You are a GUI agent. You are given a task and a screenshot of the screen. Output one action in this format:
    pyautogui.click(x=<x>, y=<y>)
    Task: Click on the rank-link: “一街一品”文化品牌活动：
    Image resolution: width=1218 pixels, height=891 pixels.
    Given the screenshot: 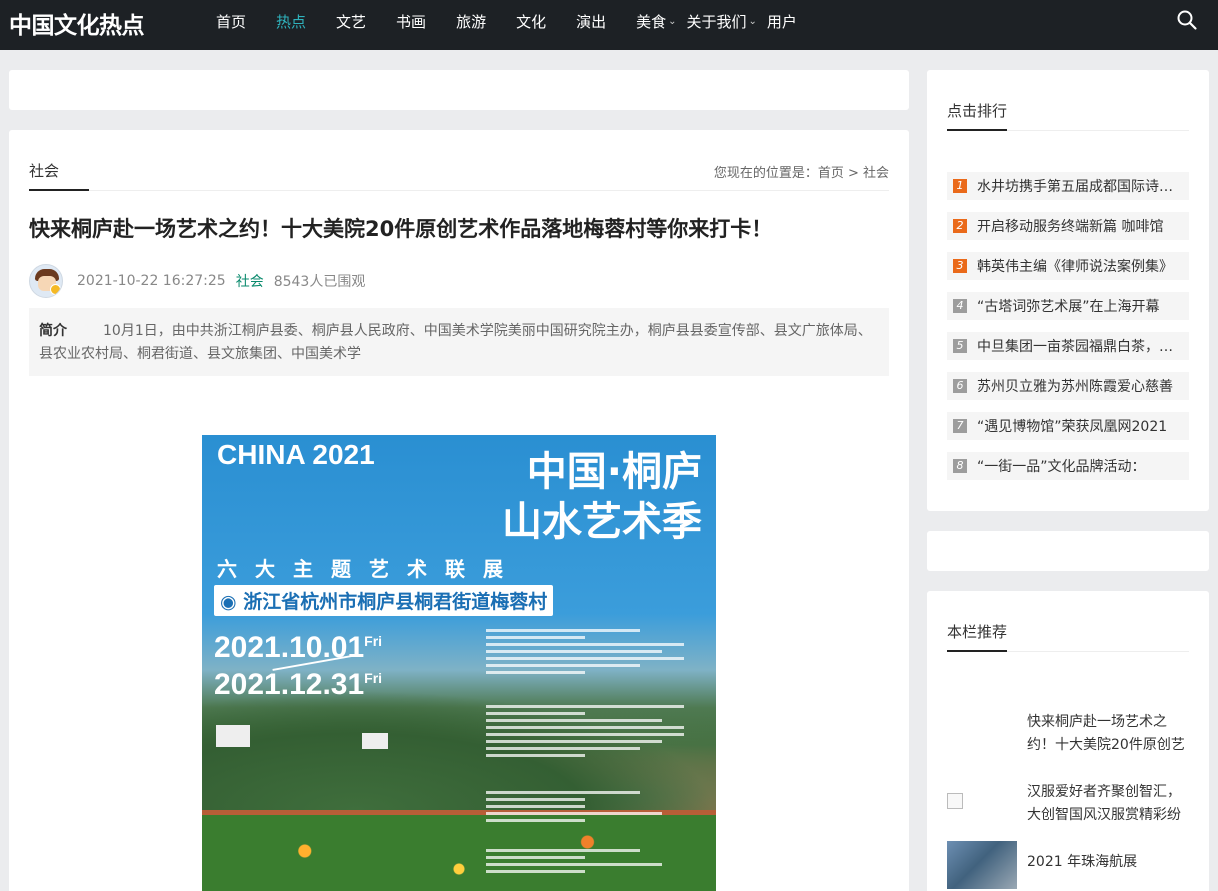 What is the action you would take?
    pyautogui.click(x=1083, y=466)
    